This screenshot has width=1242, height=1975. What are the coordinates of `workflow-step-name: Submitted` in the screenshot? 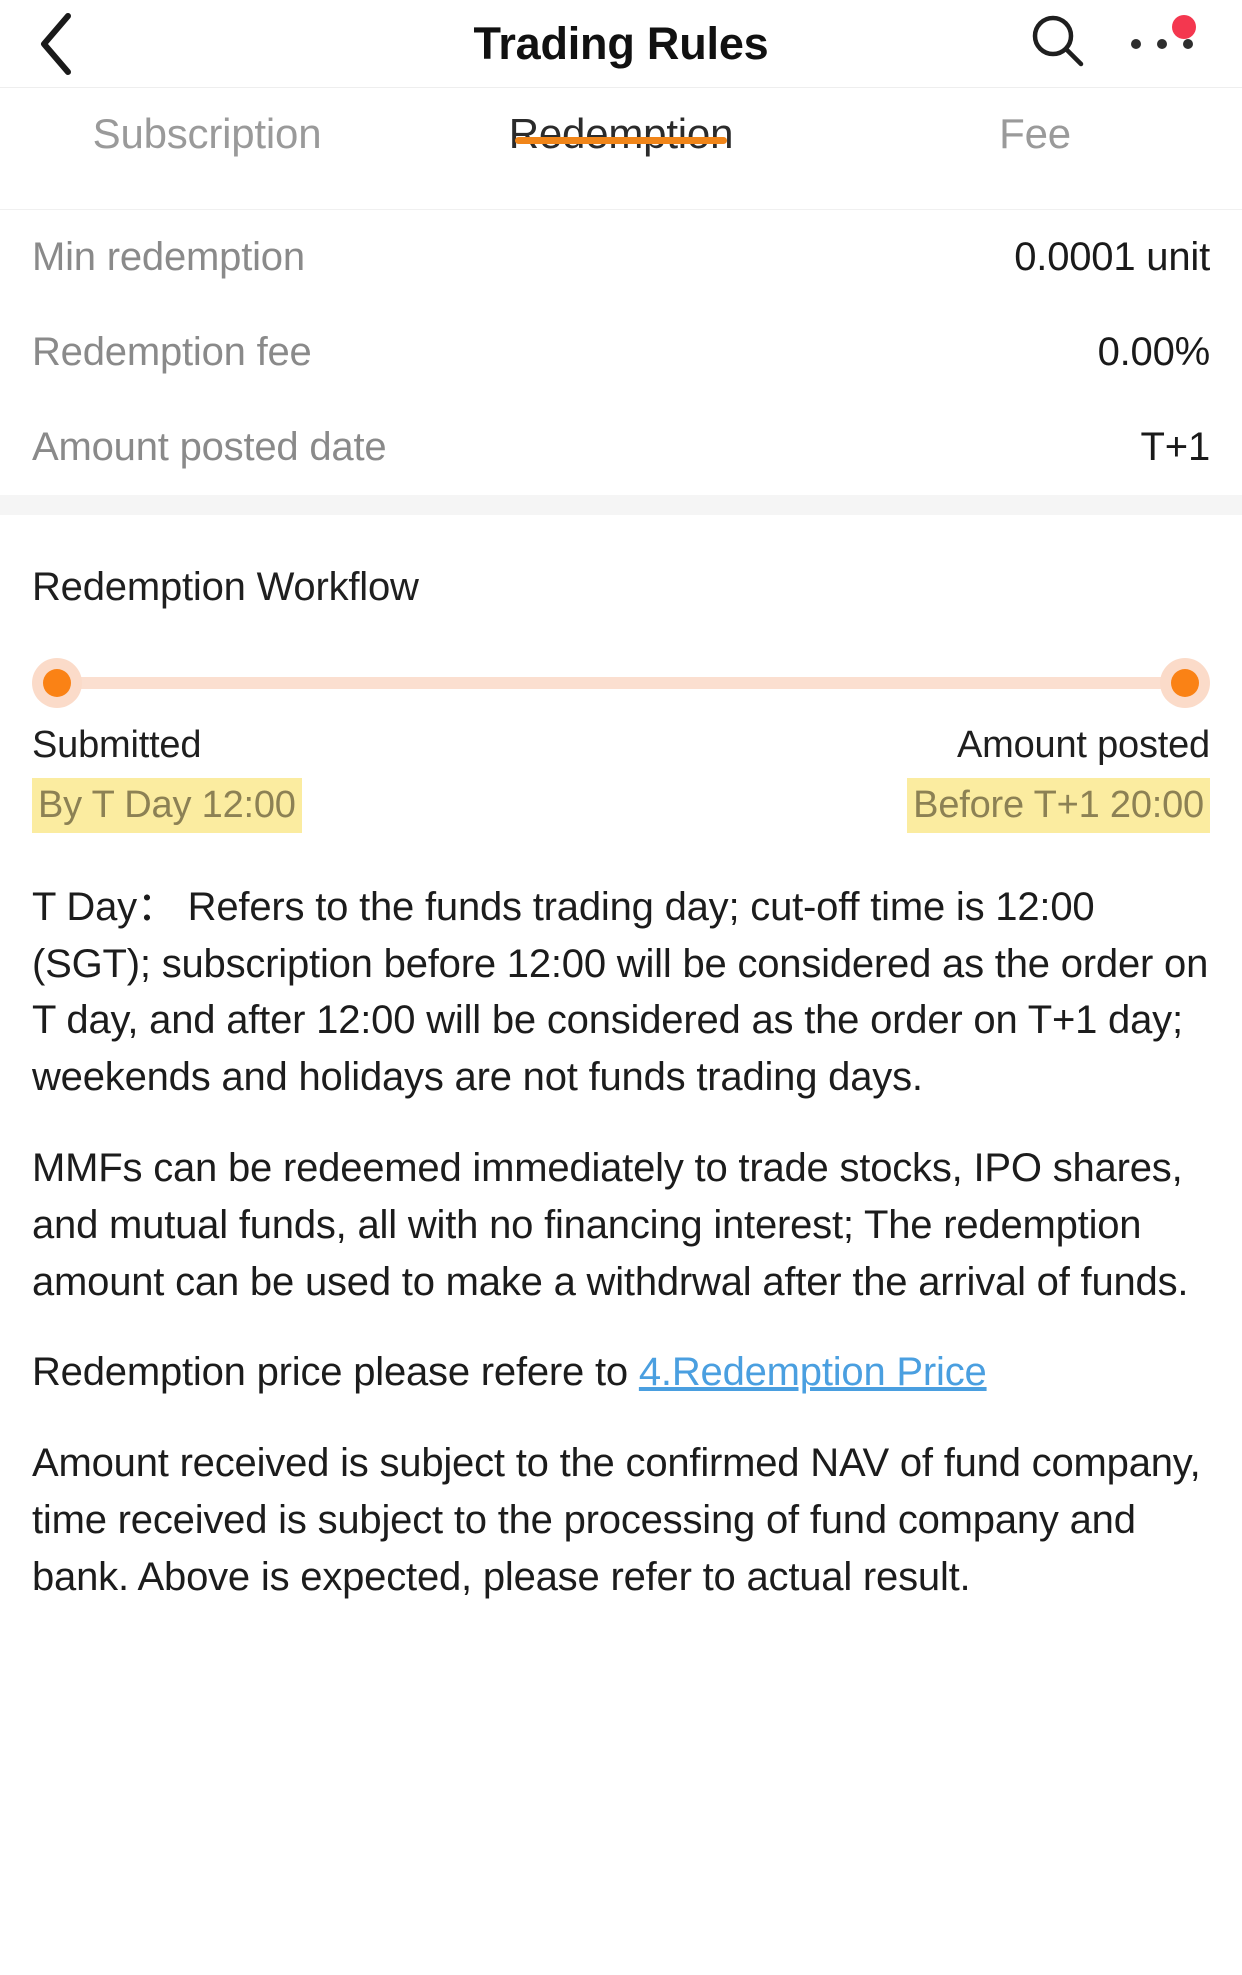 It's located at (117, 745).